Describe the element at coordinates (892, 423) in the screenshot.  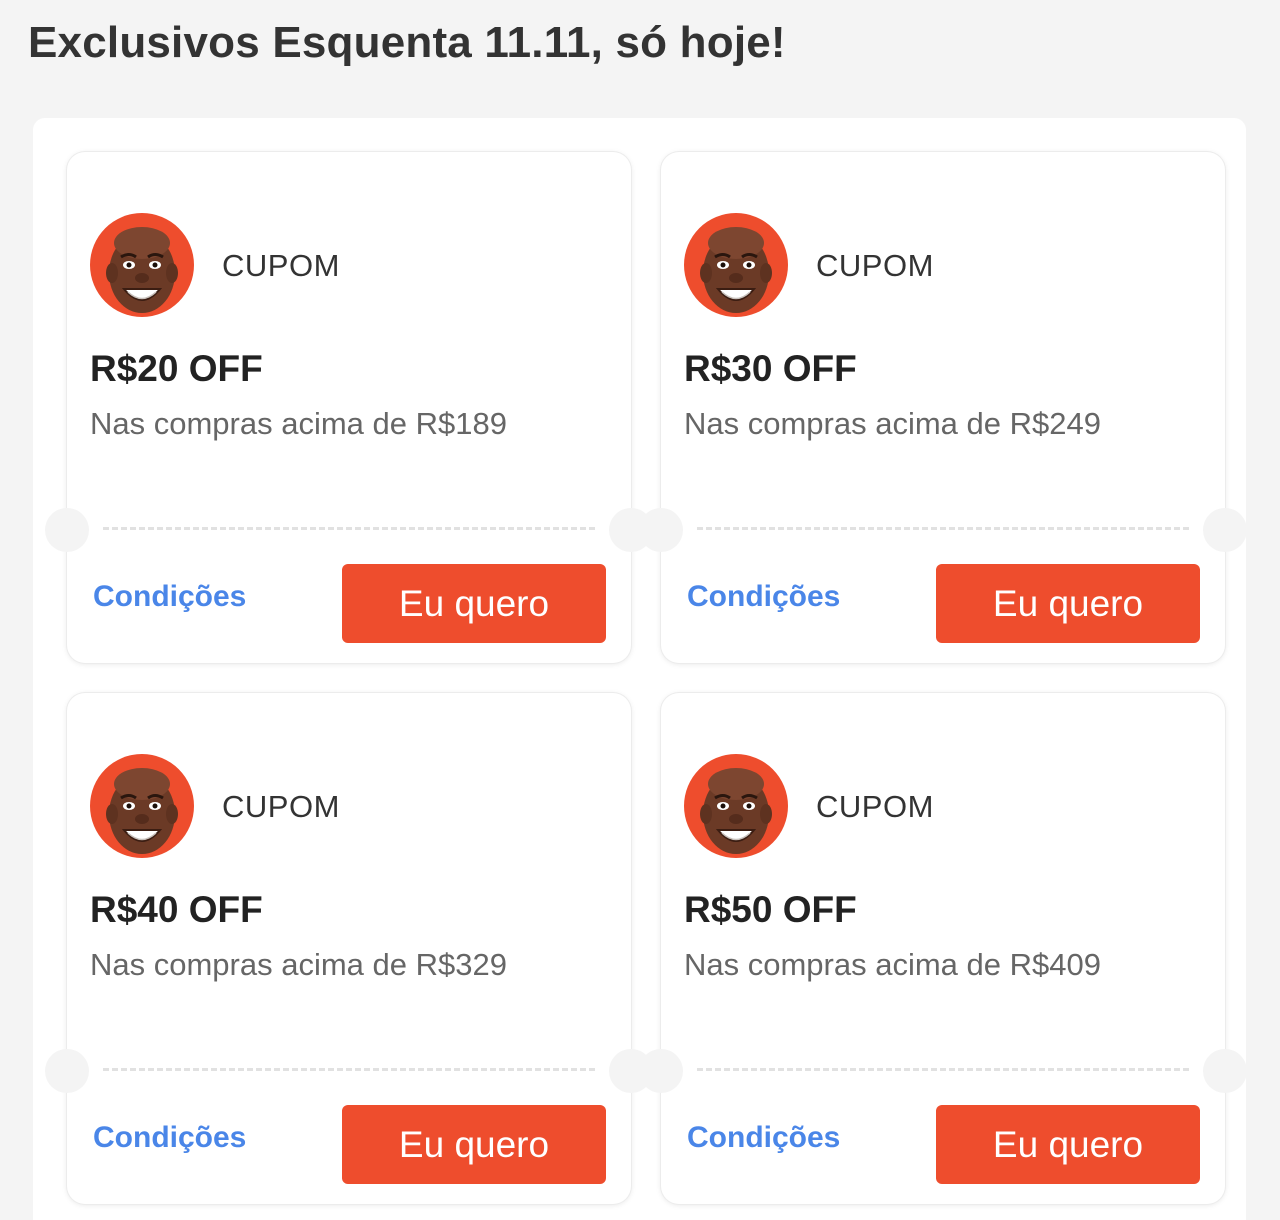
I see `coupon-condition: Nas compras acima de R$249` at that location.